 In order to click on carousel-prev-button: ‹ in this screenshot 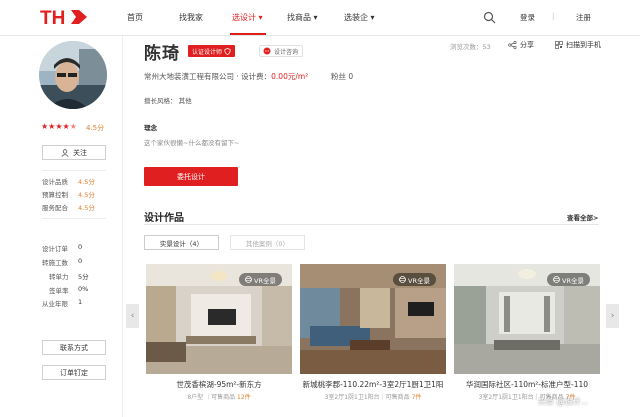, I will do `click(132, 316)`.